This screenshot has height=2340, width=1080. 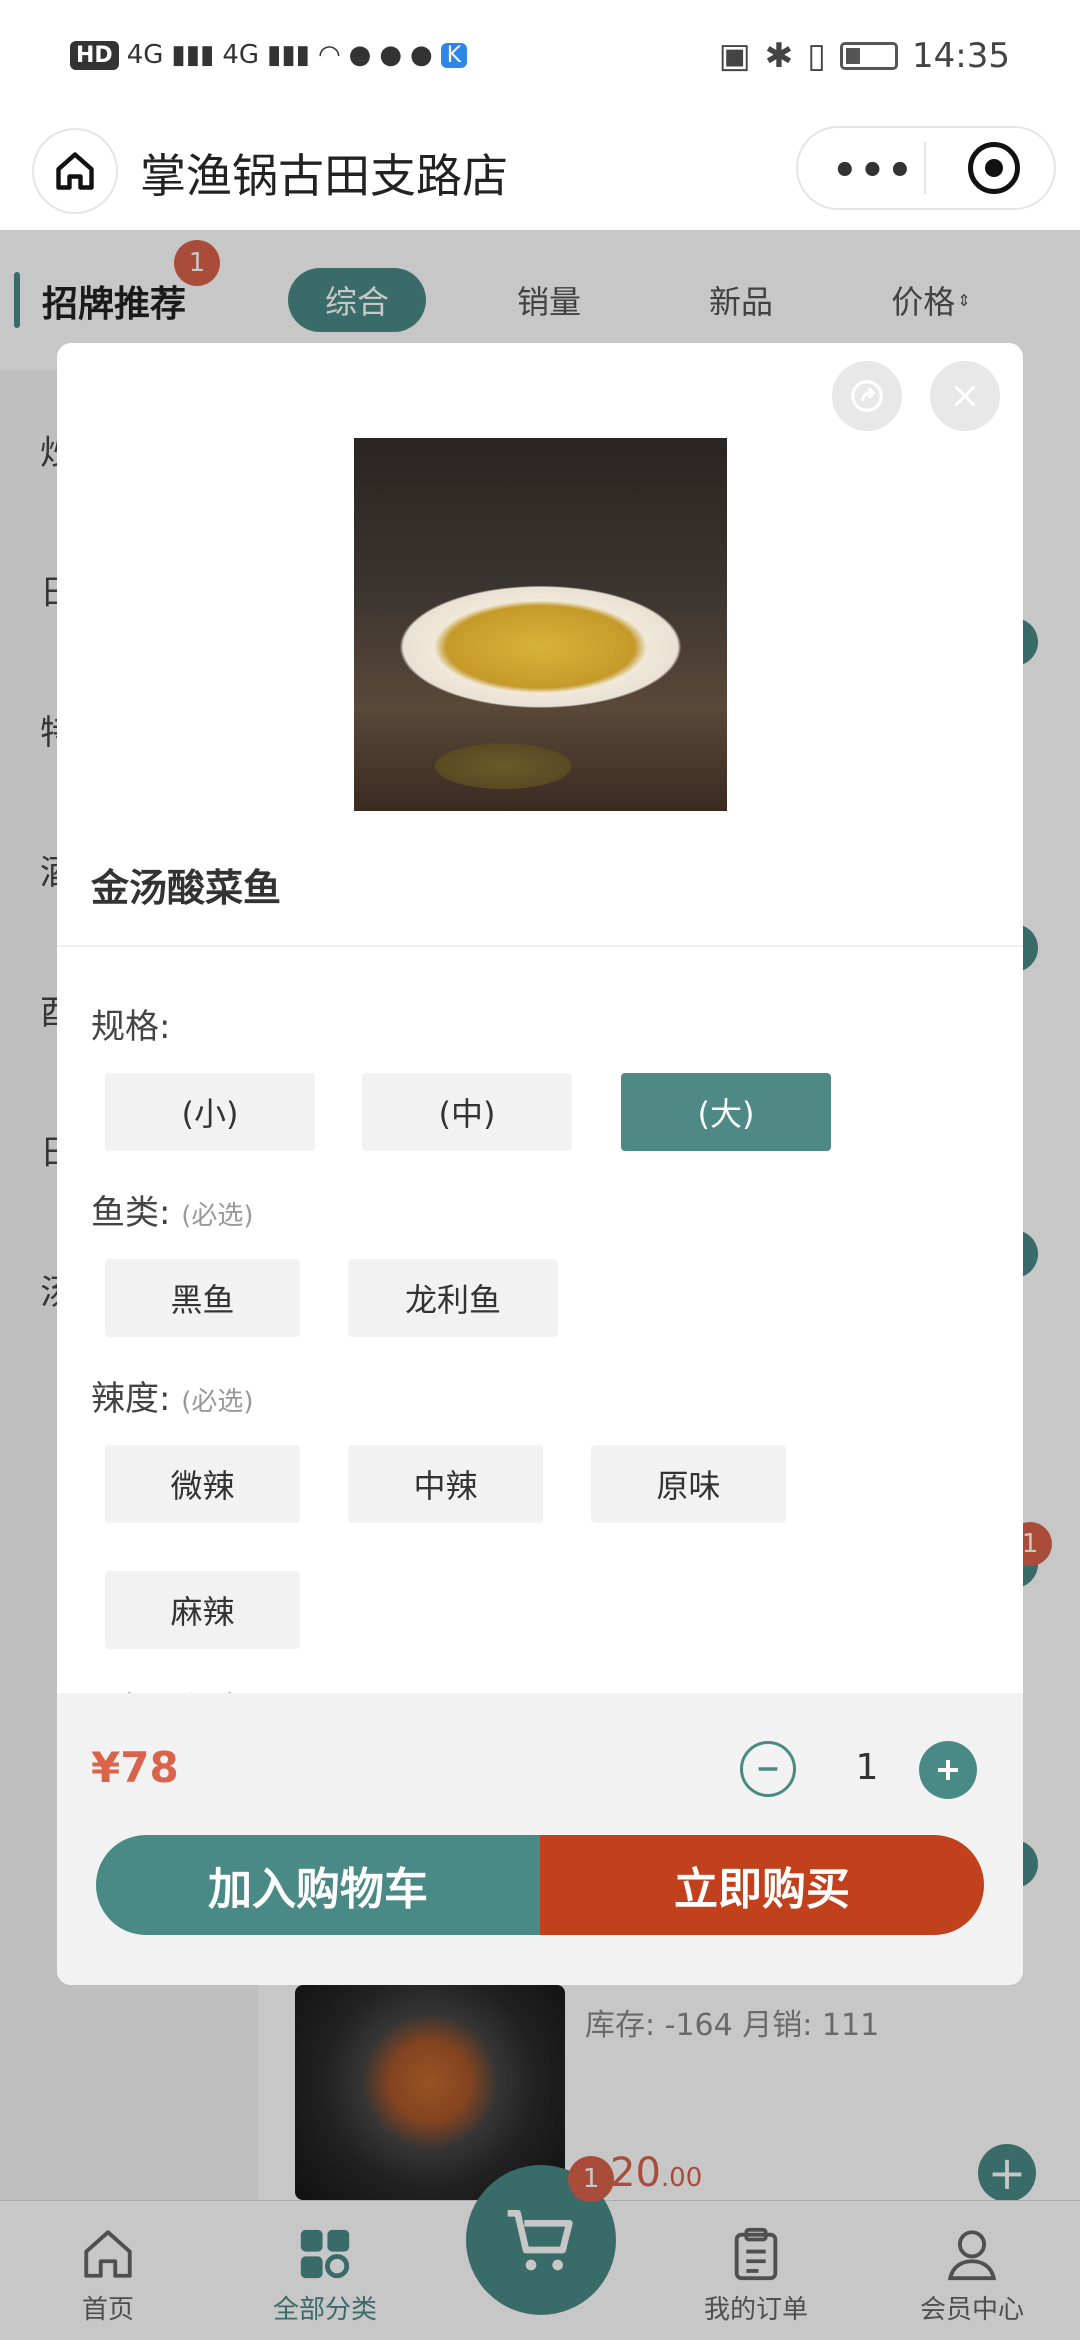 I want to click on share-icon, so click(x=867, y=396).